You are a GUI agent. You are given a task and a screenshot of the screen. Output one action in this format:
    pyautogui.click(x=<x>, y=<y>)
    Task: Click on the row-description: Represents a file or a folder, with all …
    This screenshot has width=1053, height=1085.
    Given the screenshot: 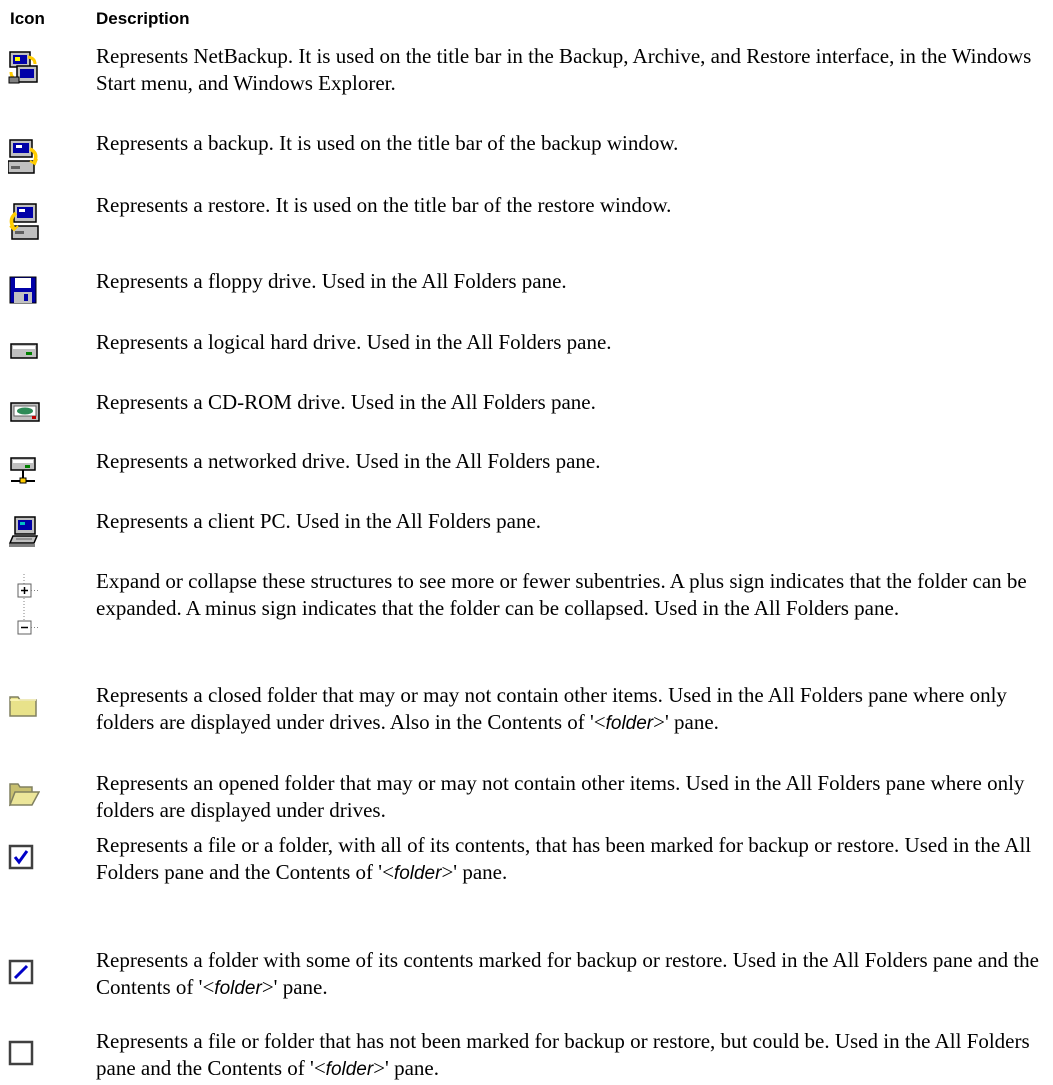 What is the action you would take?
    pyautogui.click(x=564, y=858)
    